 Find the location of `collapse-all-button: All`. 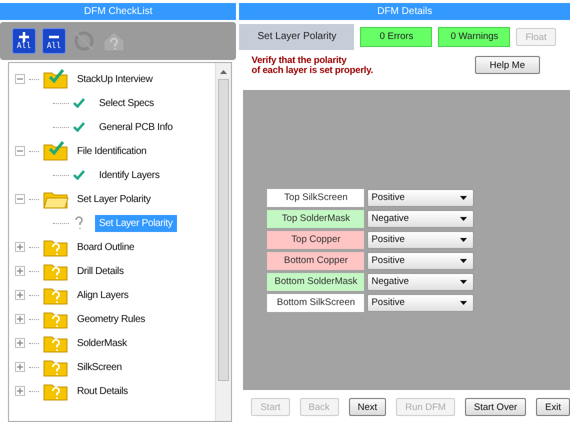

collapse-all-button: All is located at coordinates (54, 41).